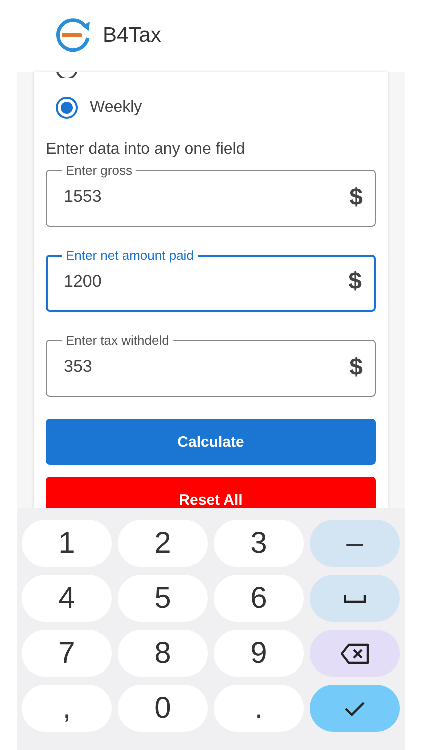 This screenshot has height=750, width=422. Describe the element at coordinates (117, 340) in the screenshot. I see `field-label: Enter tax withdeld` at that location.